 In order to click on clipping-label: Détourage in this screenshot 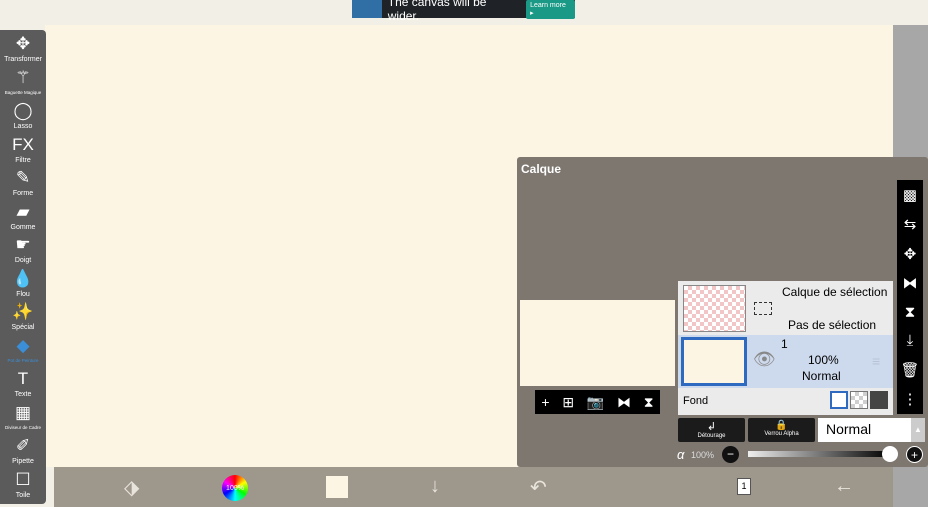, I will do `click(711, 436)`.